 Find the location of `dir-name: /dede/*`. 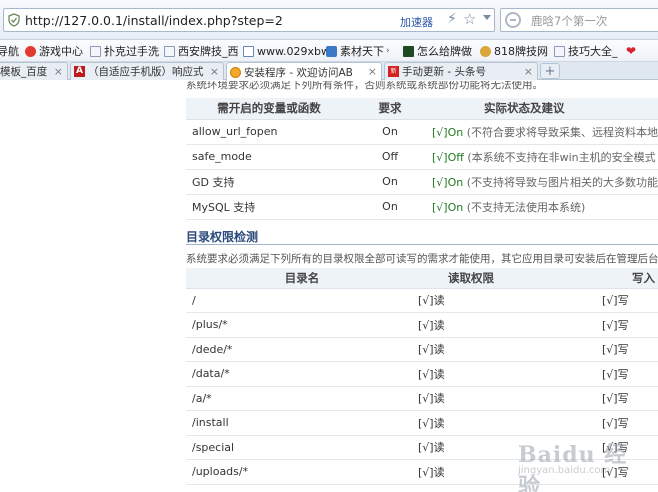

dir-name: /dede/* is located at coordinates (302, 349).